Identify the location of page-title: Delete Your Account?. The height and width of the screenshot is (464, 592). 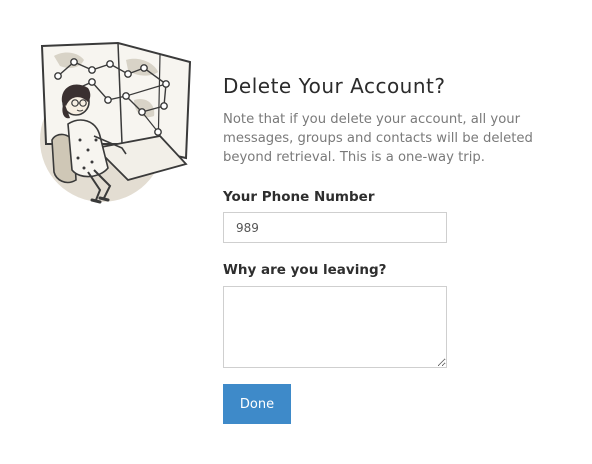
(334, 86).